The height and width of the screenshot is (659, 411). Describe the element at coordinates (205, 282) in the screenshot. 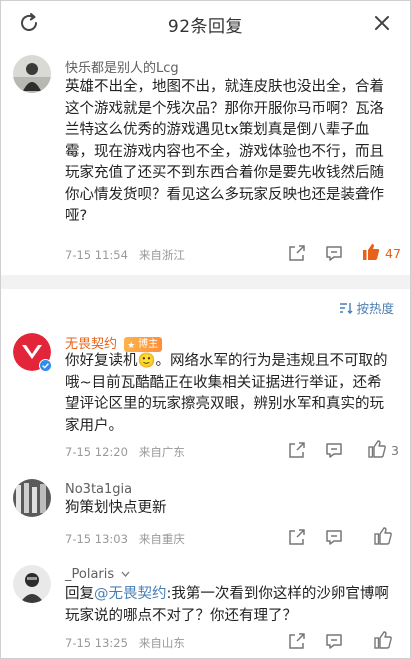

I see `section-divider` at that location.